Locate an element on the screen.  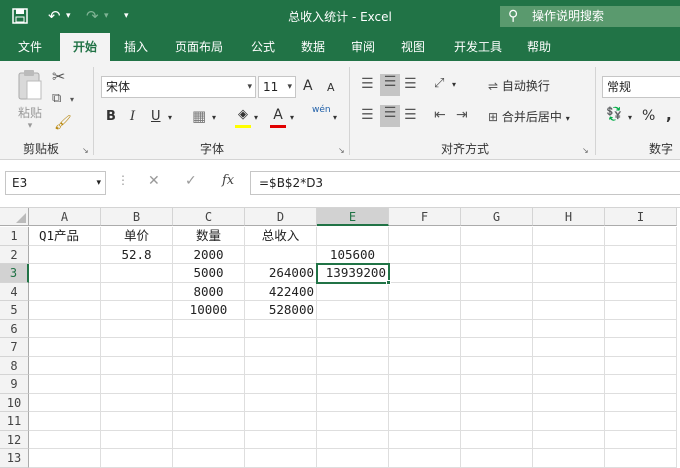
cell-d2 is located at coordinates (281, 254).